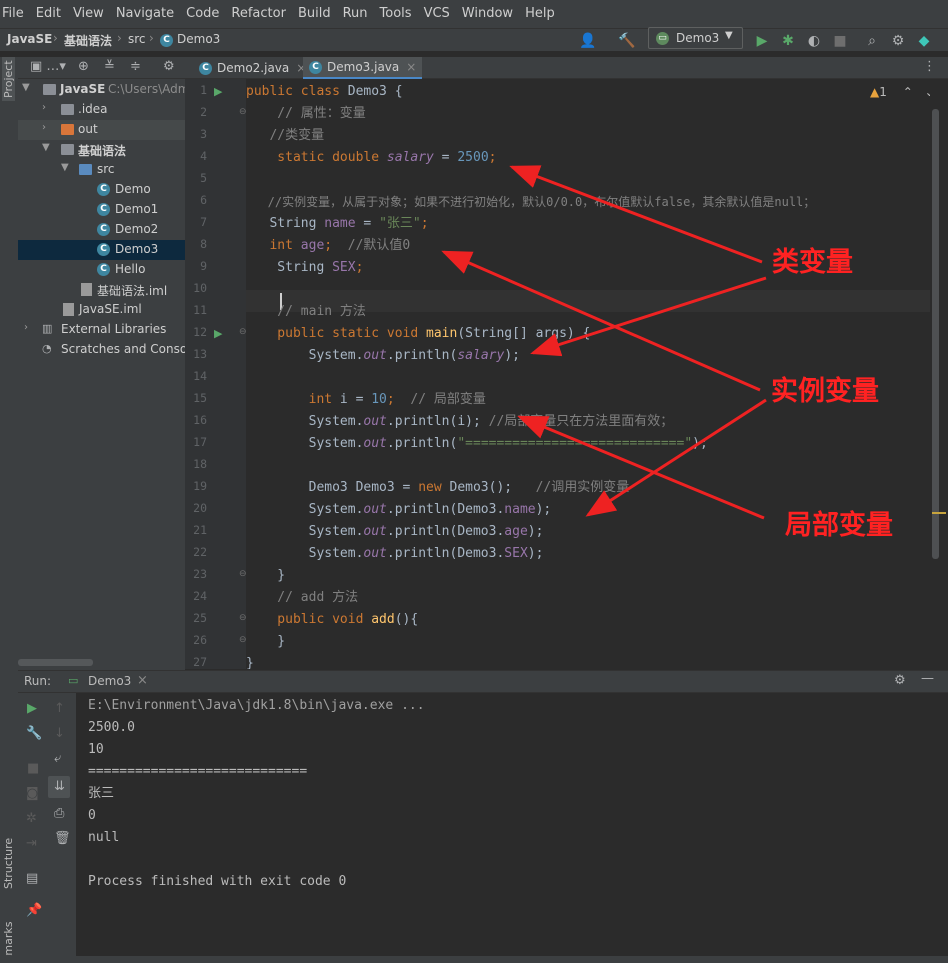 The height and width of the screenshot is (963, 948). Describe the element at coordinates (145, 14) in the screenshot. I see `menu-navigate: Navigate` at that location.